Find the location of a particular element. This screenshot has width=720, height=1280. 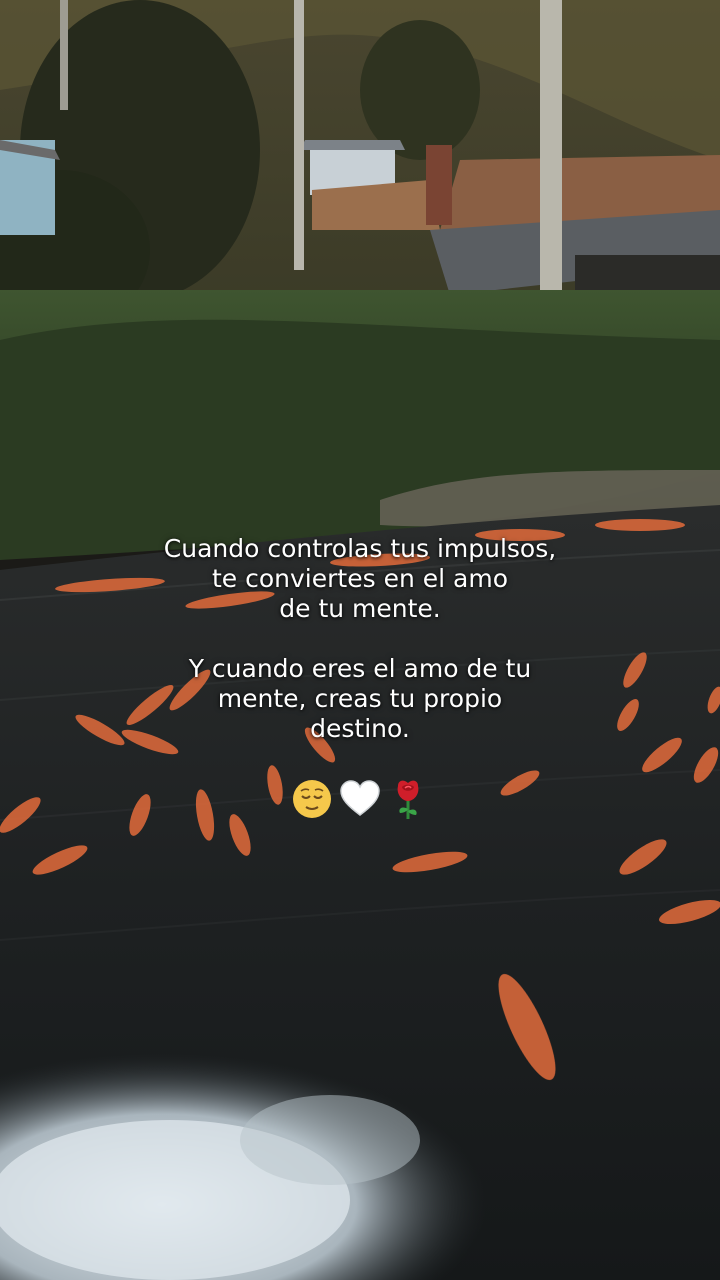

caption-line: mente, creas tu propio is located at coordinates (360, 698).